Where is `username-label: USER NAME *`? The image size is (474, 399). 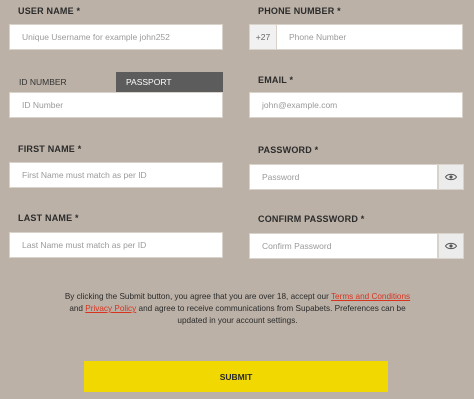 username-label: USER NAME * is located at coordinates (49, 11).